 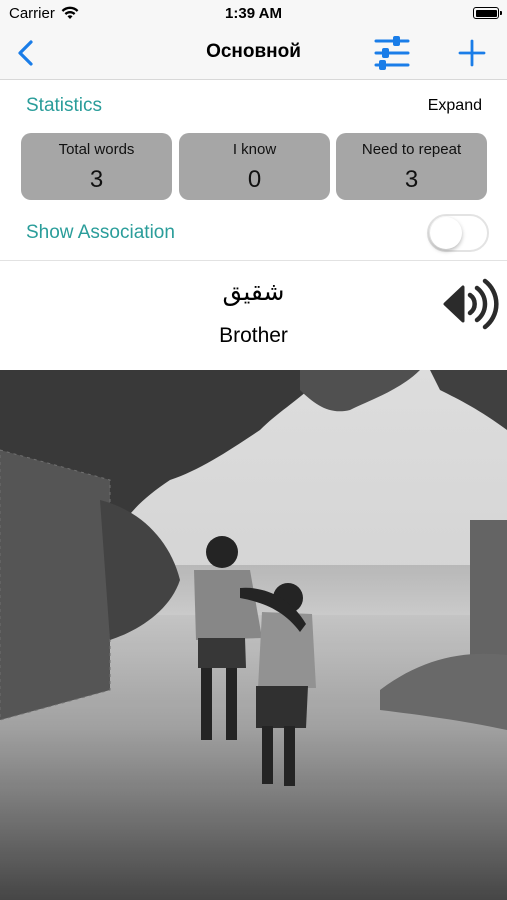 I want to click on statistics-header: Statistics Expand, so click(x=253, y=105).